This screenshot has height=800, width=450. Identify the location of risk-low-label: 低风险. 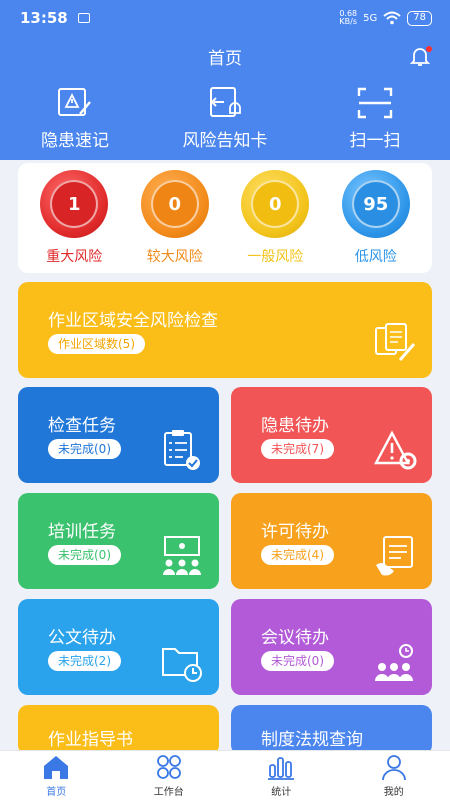
(375, 257).